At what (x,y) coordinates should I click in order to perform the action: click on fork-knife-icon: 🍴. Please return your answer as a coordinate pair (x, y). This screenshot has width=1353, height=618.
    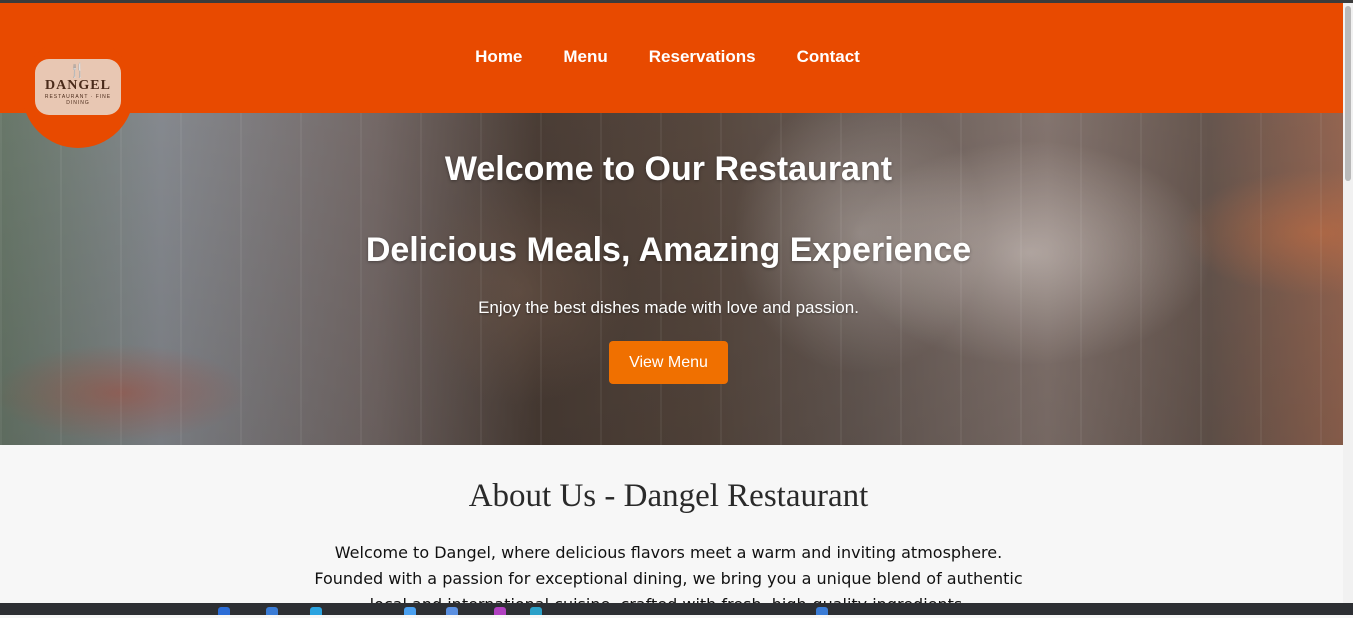
    Looking at the image, I should click on (78, 70).